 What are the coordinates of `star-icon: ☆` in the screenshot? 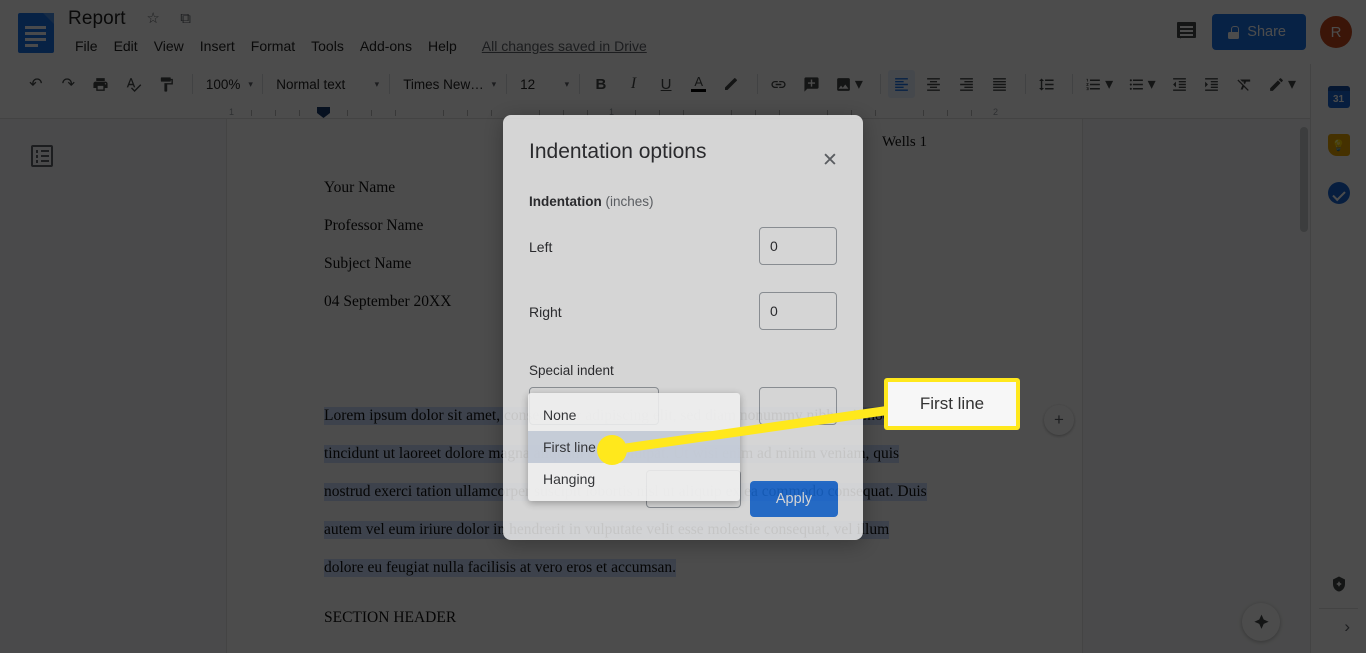 It's located at (153, 19).